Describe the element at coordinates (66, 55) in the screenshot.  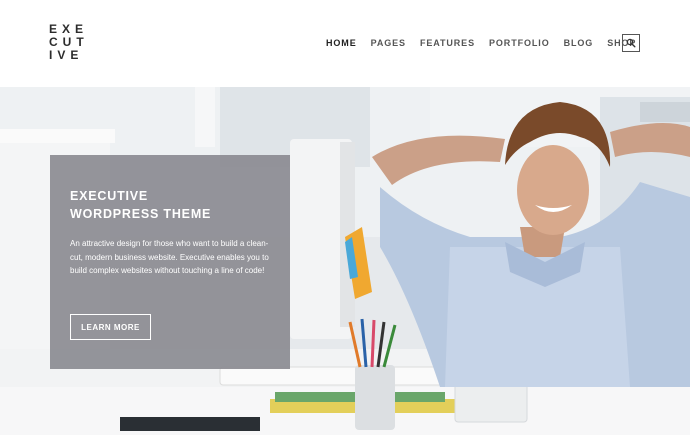
I see `logo-line-3: IVE` at that location.